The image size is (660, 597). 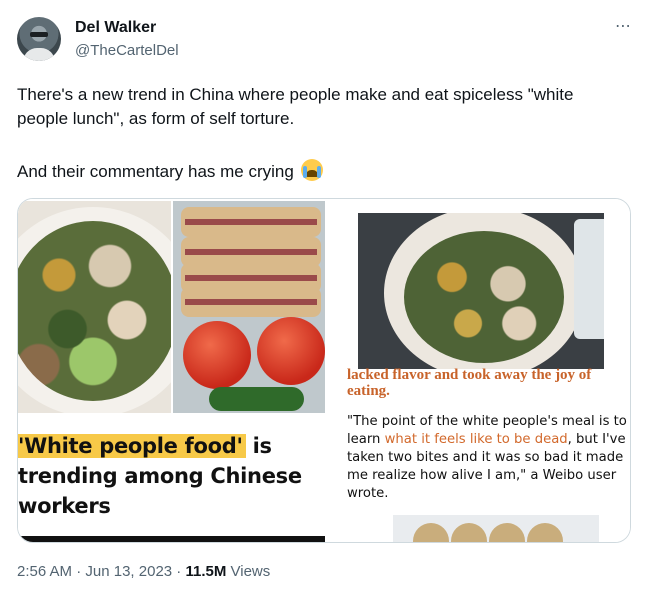 I want to click on loudly-crying-face-icon, so click(x=311, y=170).